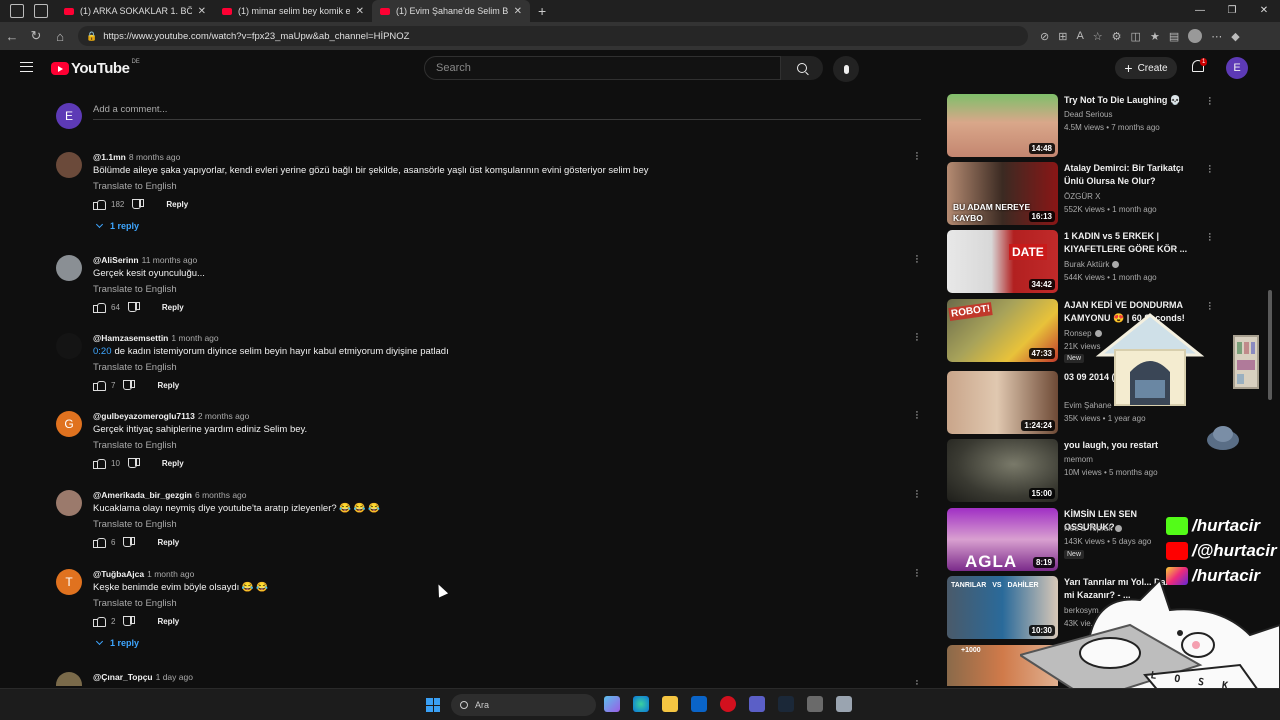 The image size is (1280, 720). I want to click on taskbar-search: Ara, so click(523, 705).